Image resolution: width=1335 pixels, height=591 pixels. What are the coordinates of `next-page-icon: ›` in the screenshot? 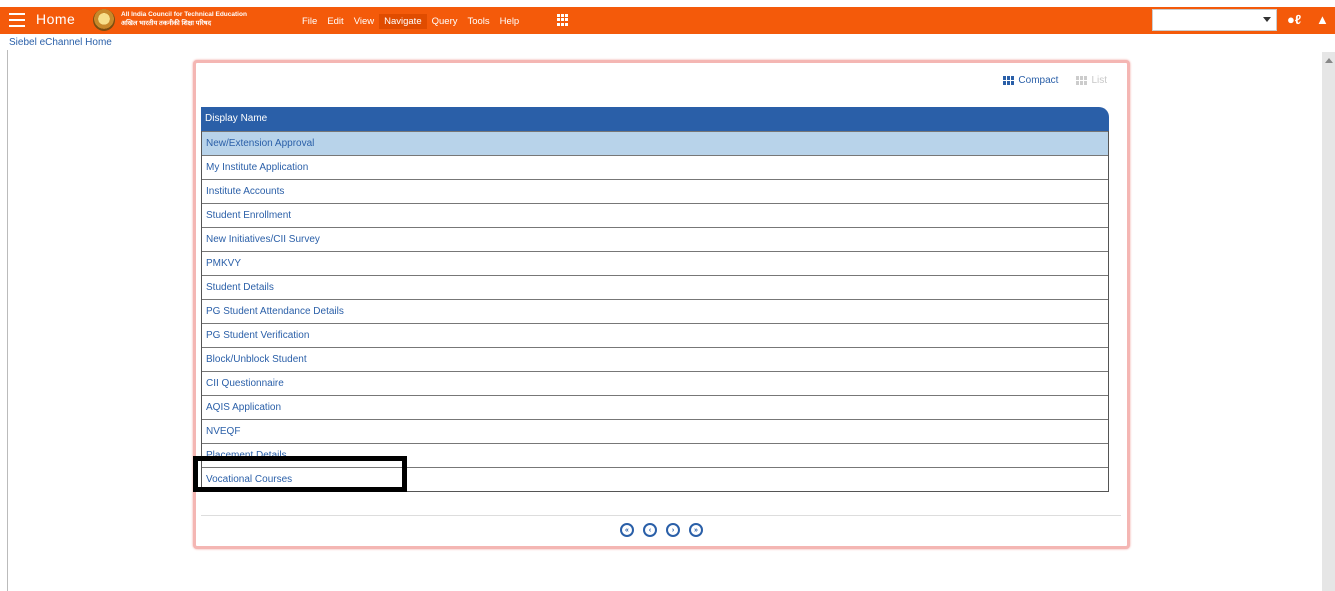 It's located at (673, 530).